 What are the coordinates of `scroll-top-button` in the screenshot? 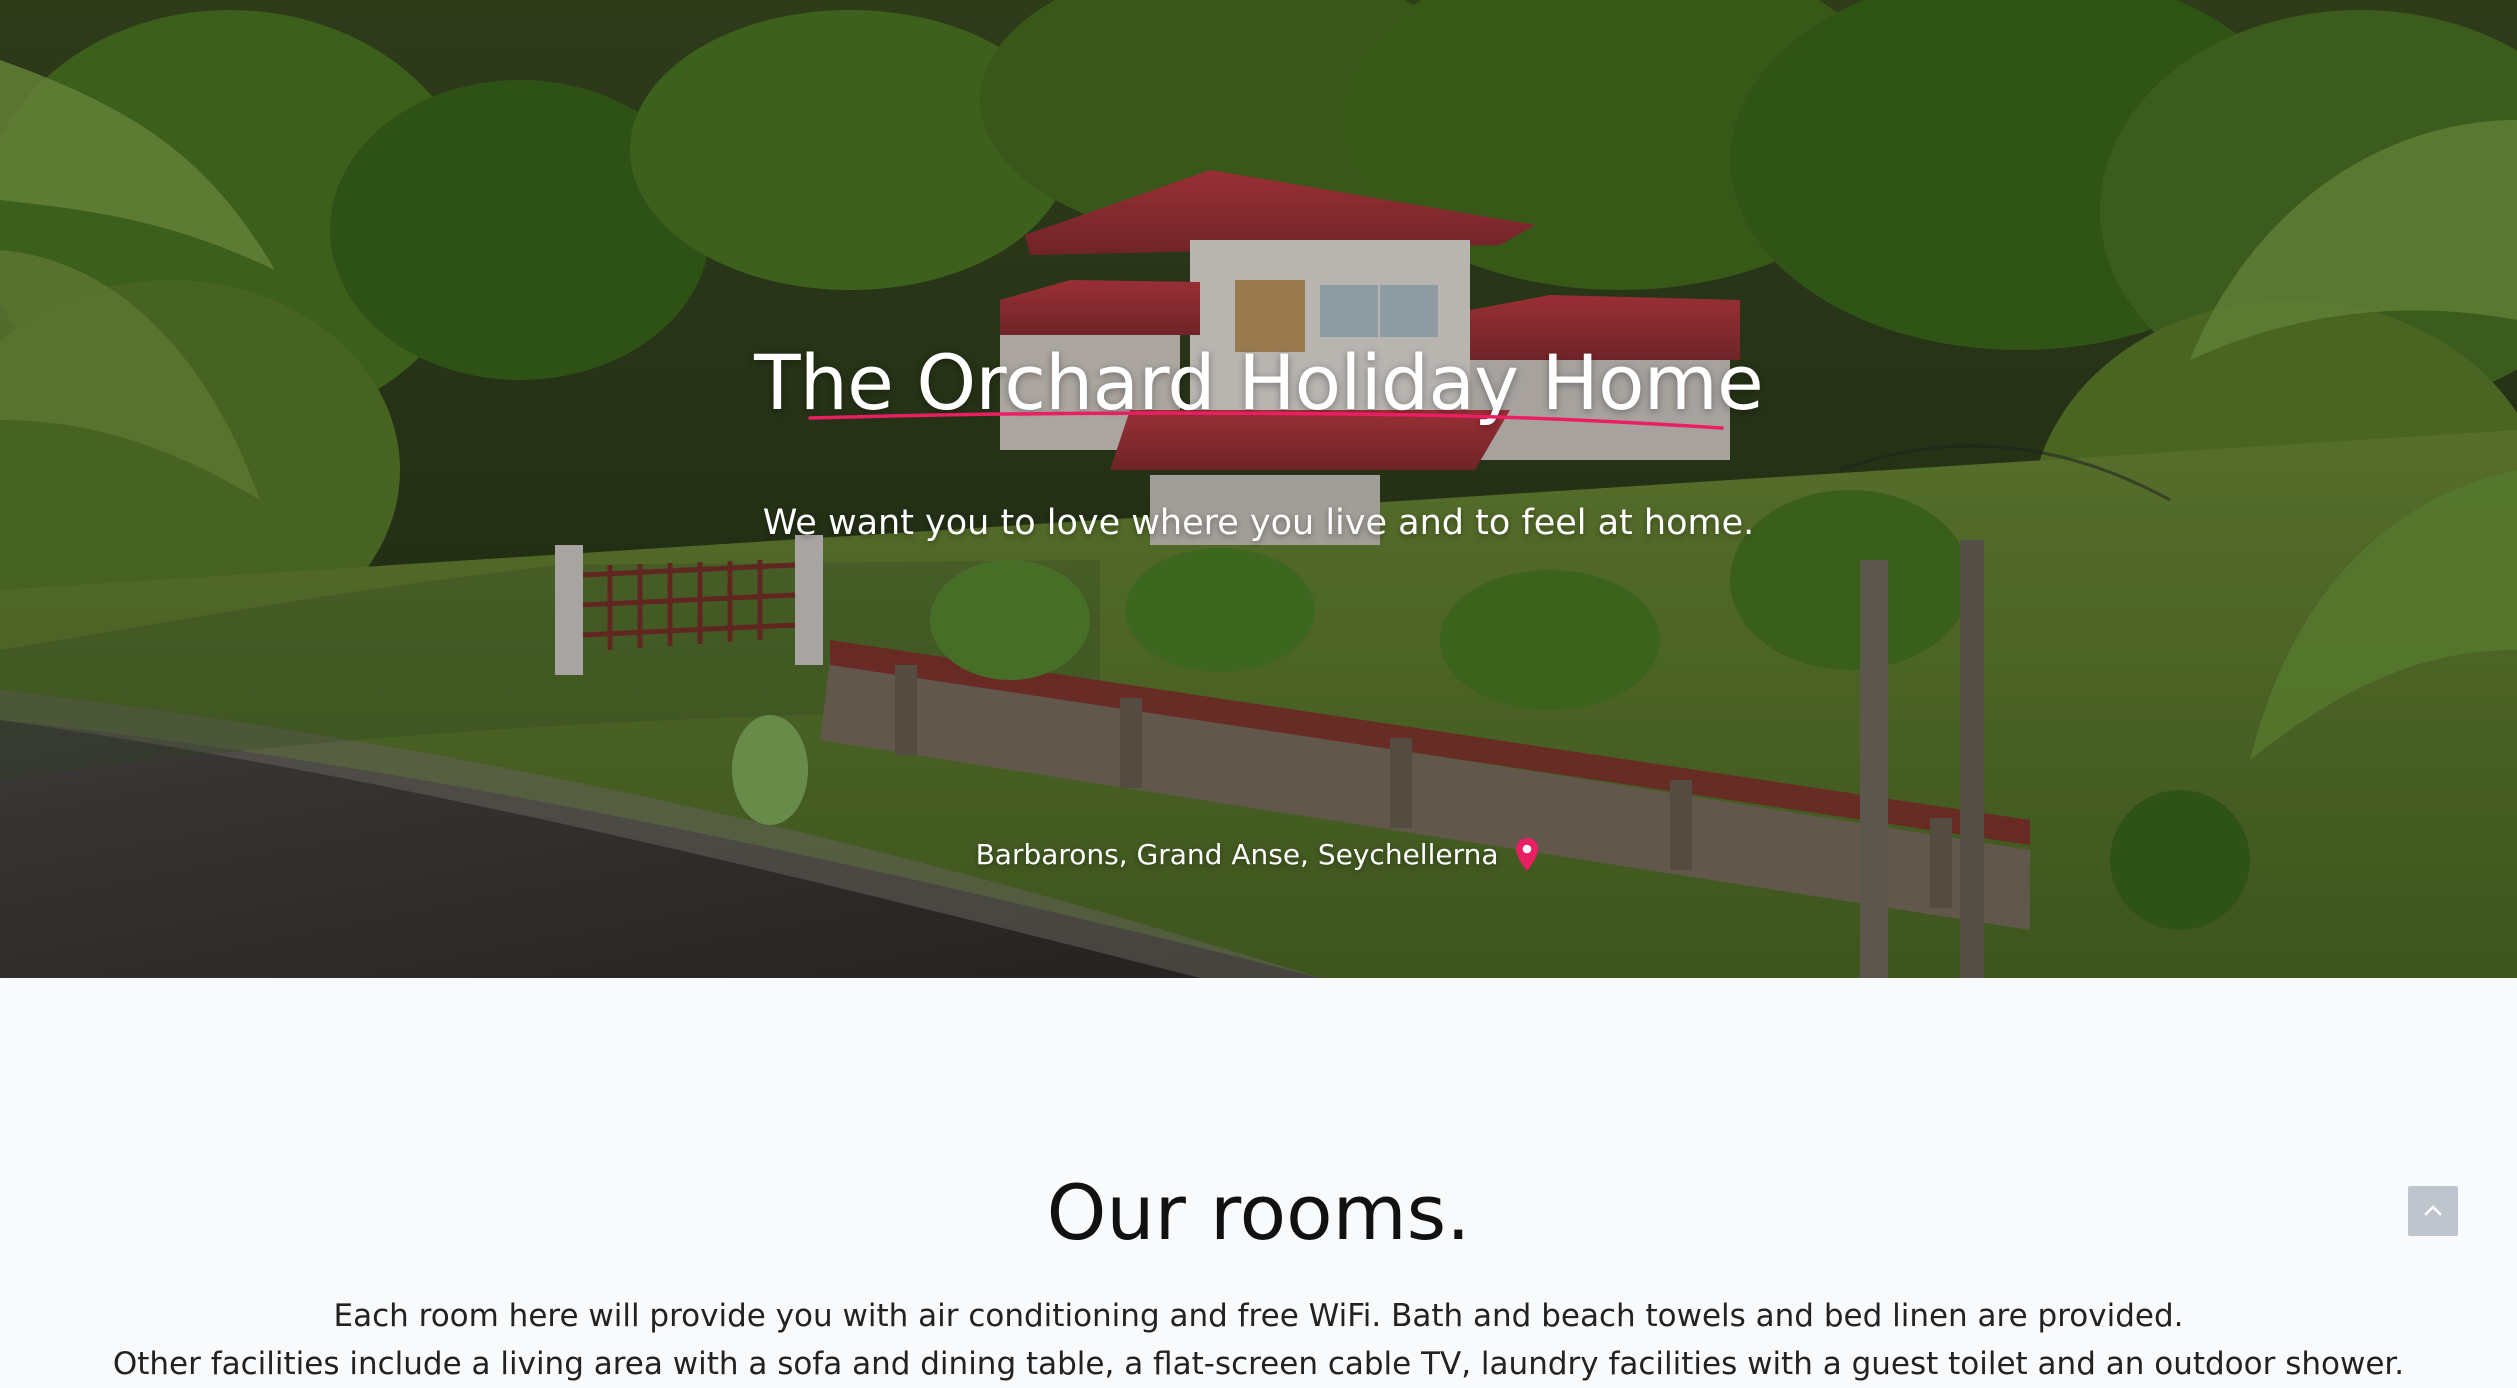 It's located at (2433, 1211).